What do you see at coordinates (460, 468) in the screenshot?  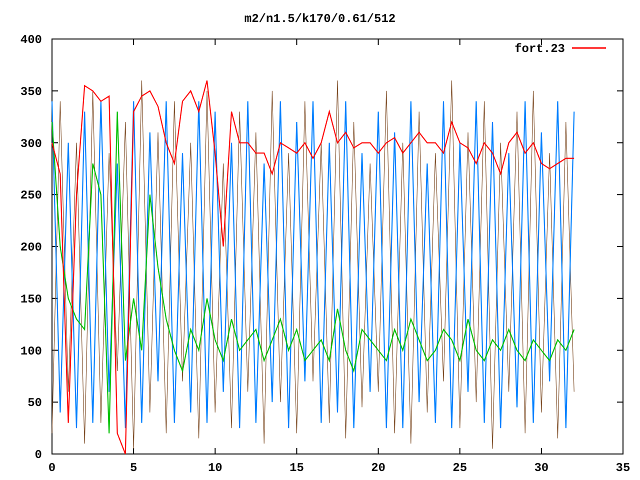 I see `x-tick-label: 25` at bounding box center [460, 468].